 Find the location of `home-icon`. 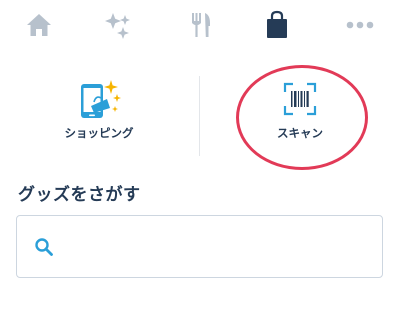

home-icon is located at coordinates (39, 25).